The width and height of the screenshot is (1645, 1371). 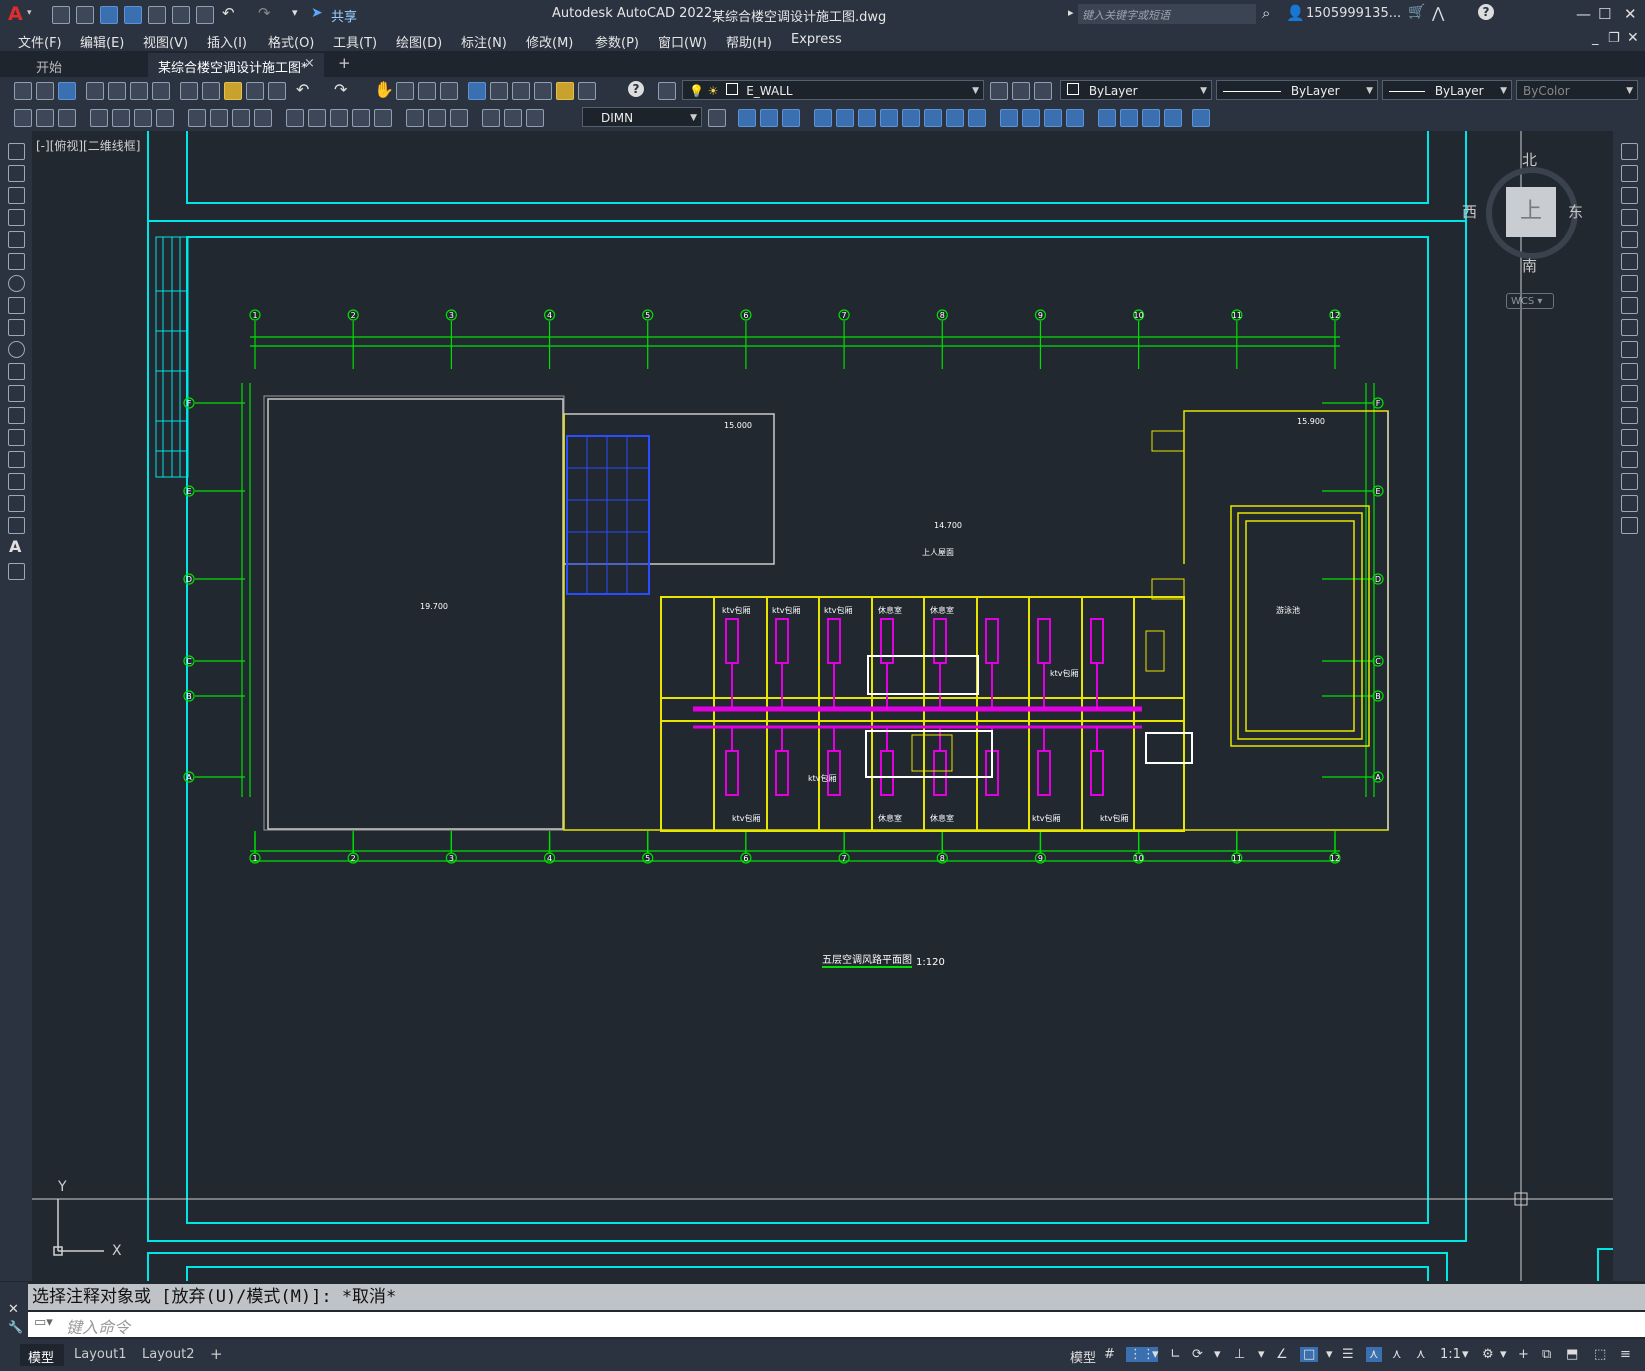 I want to click on block-editor-icon, so click(x=277, y=91).